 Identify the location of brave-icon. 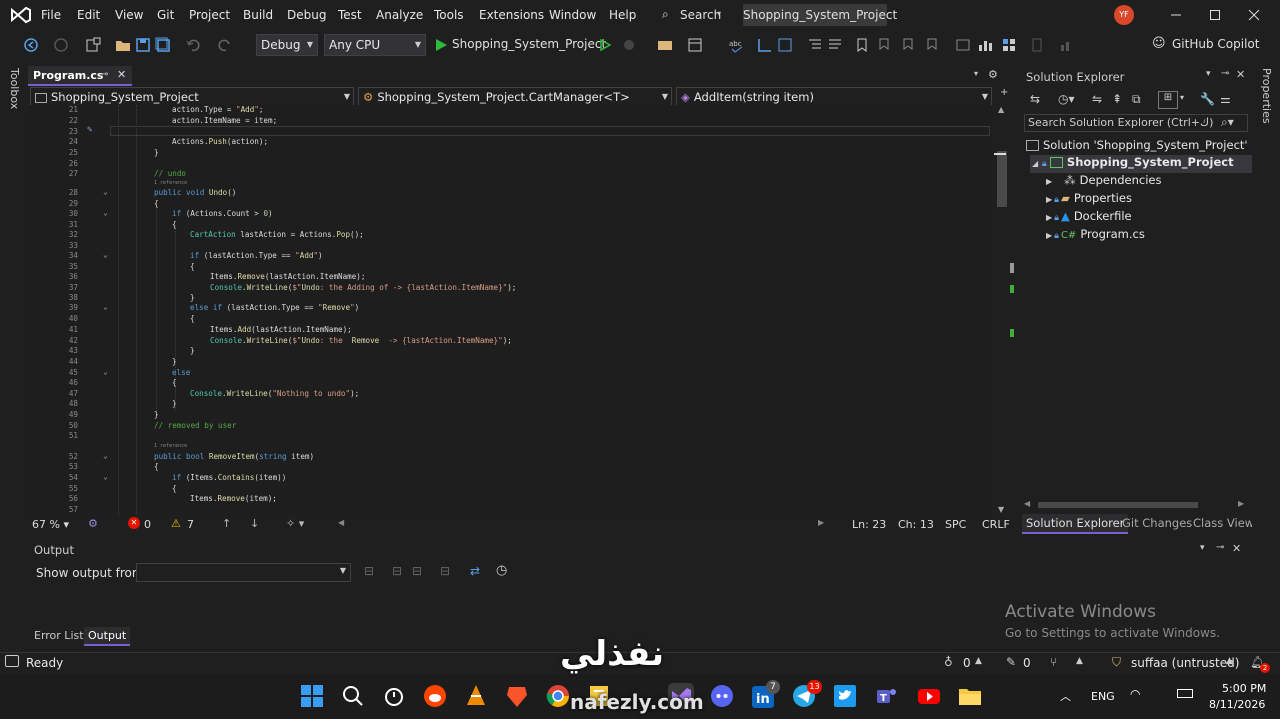
(517, 696).